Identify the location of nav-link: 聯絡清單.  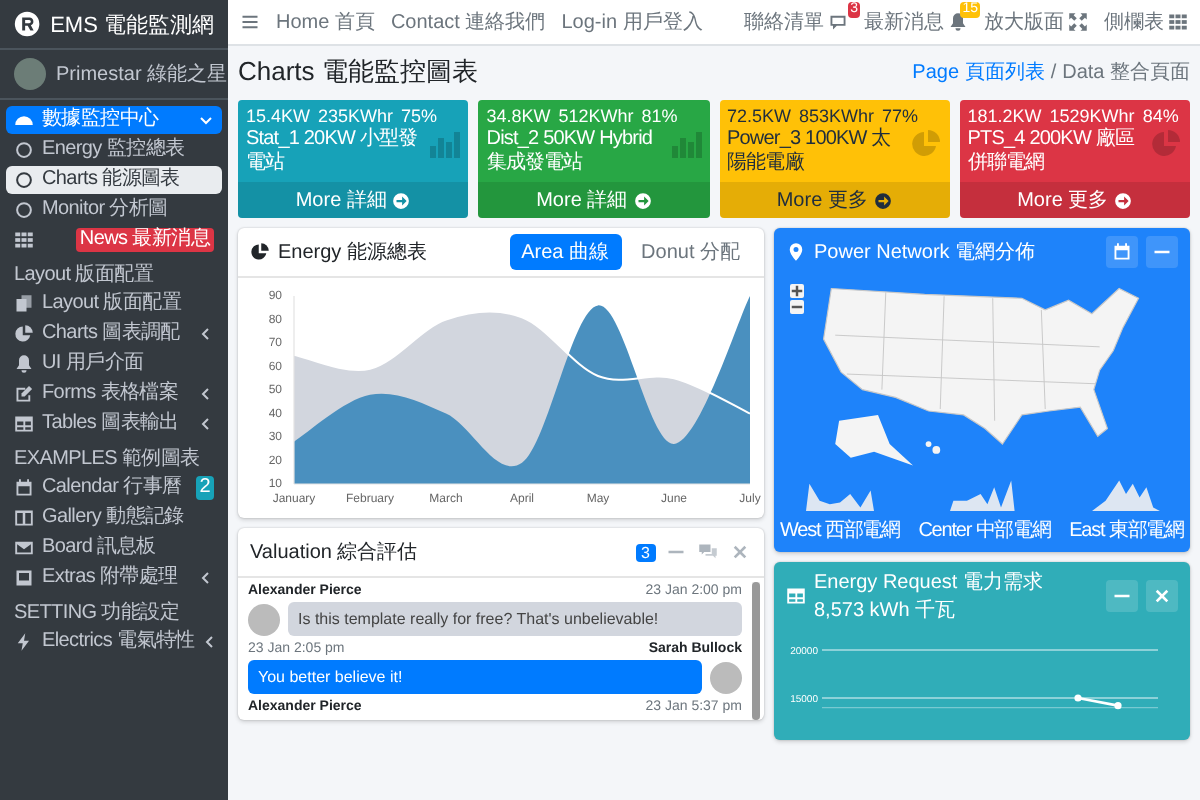
(784, 22).